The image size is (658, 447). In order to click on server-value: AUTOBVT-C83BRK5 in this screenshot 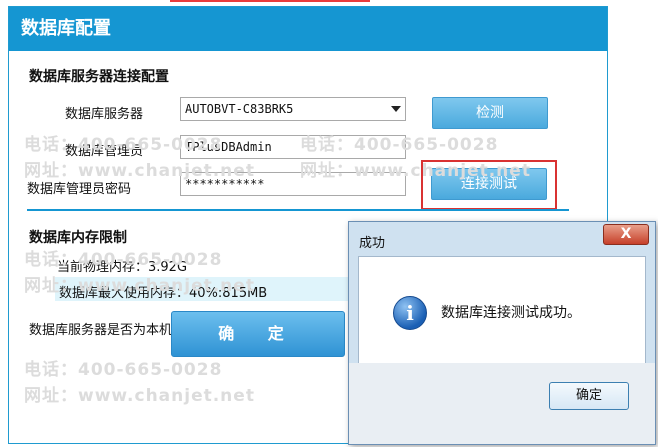, I will do `click(239, 109)`.